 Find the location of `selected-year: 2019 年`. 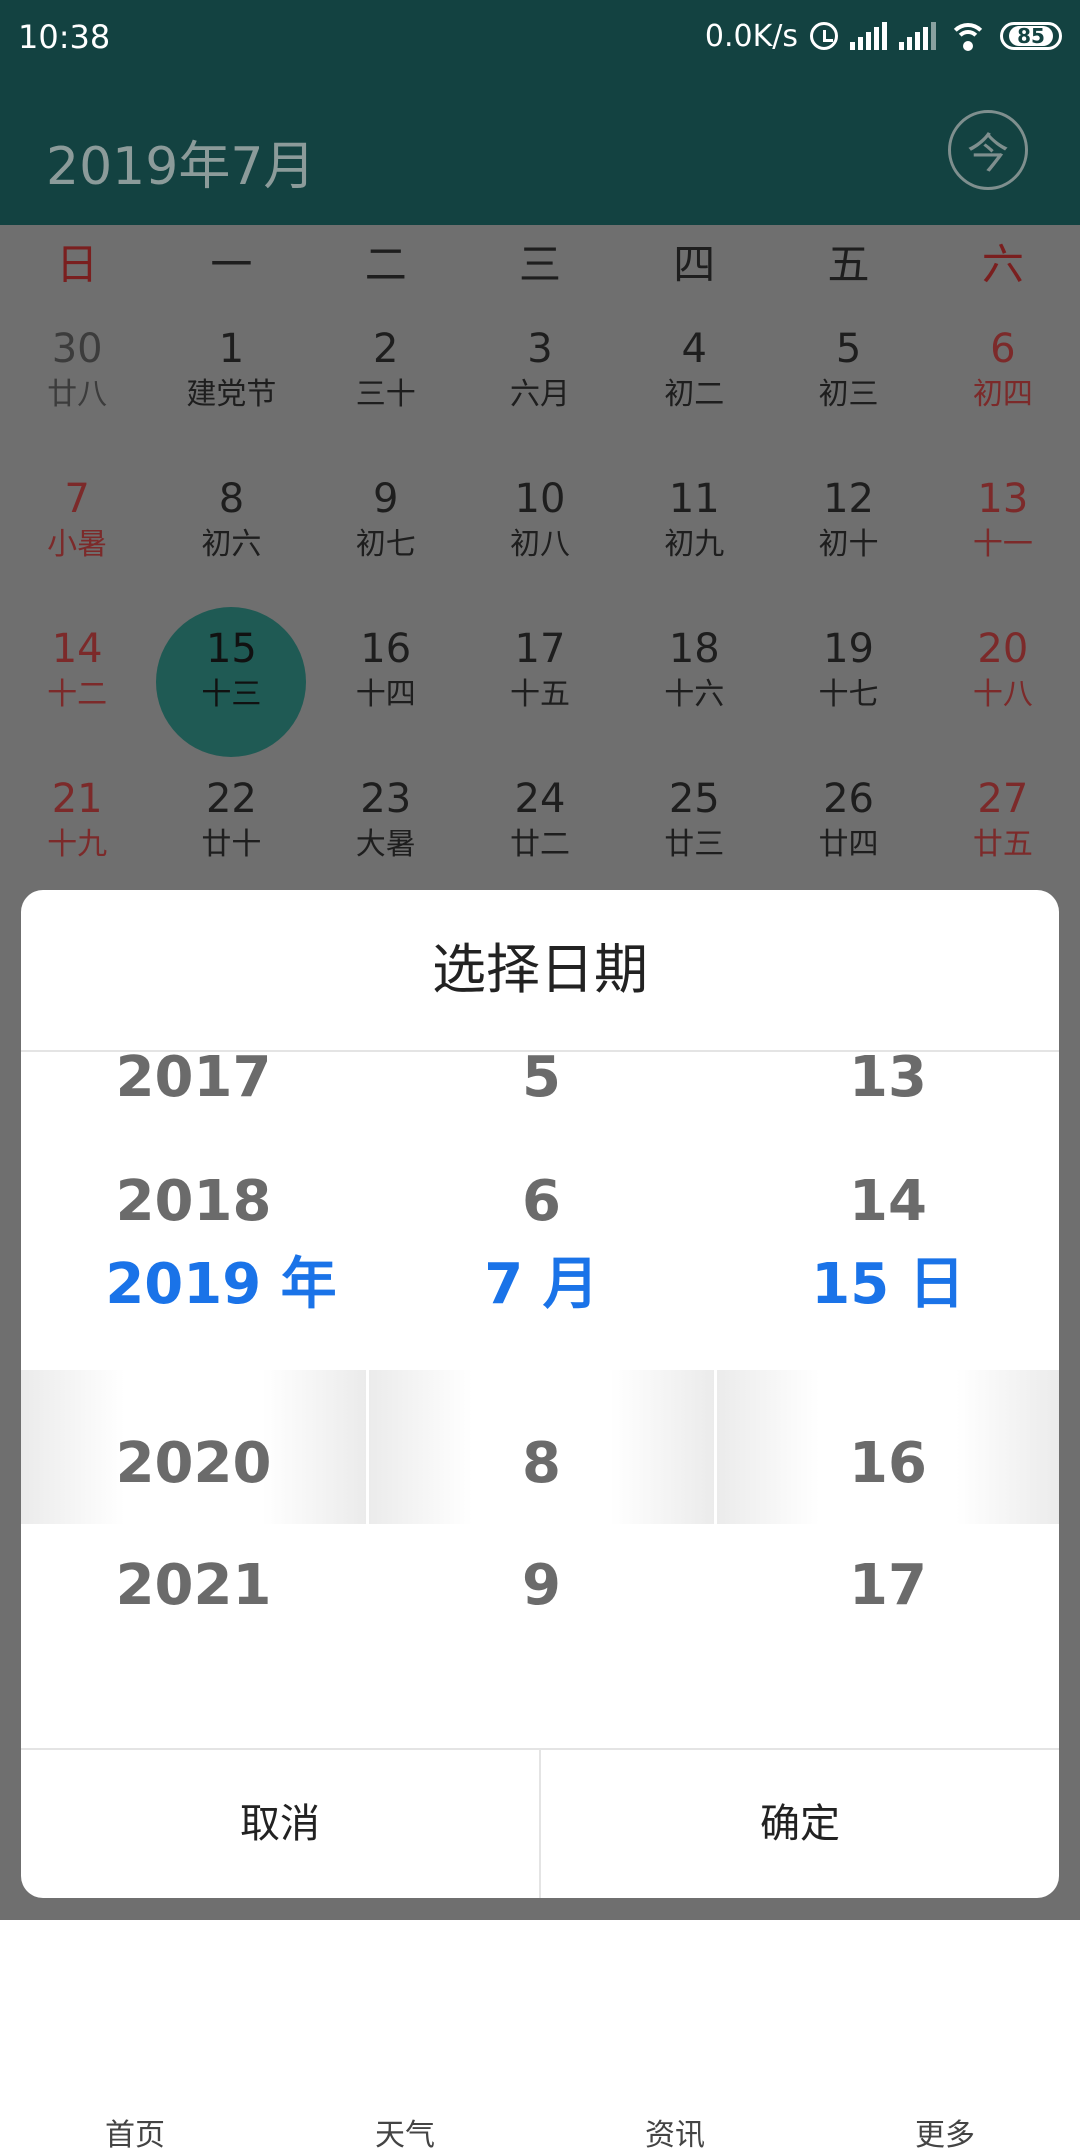

selected-year: 2019 年 is located at coordinates (221, 1285).